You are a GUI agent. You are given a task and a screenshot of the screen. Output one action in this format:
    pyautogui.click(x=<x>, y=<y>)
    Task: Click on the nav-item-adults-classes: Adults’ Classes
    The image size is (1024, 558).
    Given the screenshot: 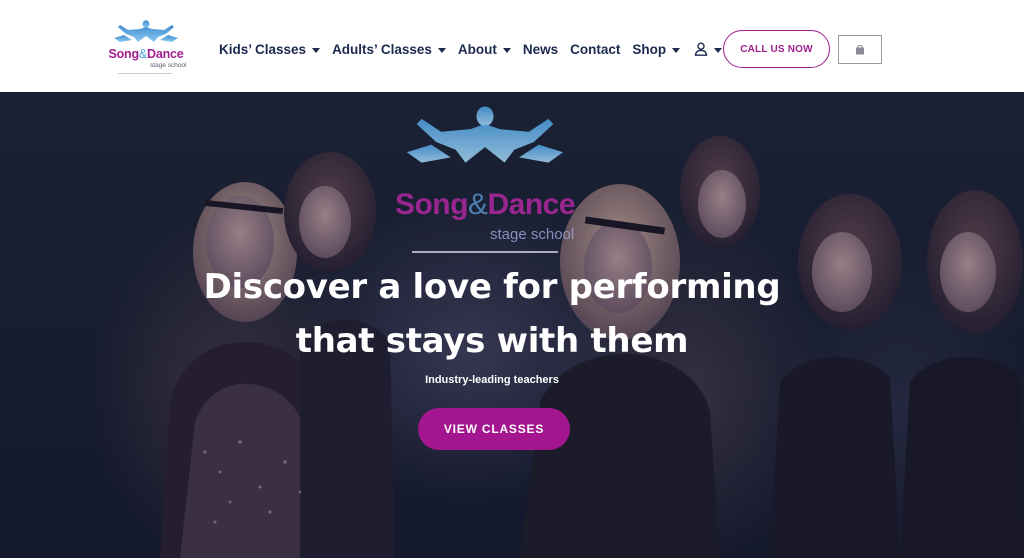 What is the action you would take?
    pyautogui.click(x=389, y=49)
    